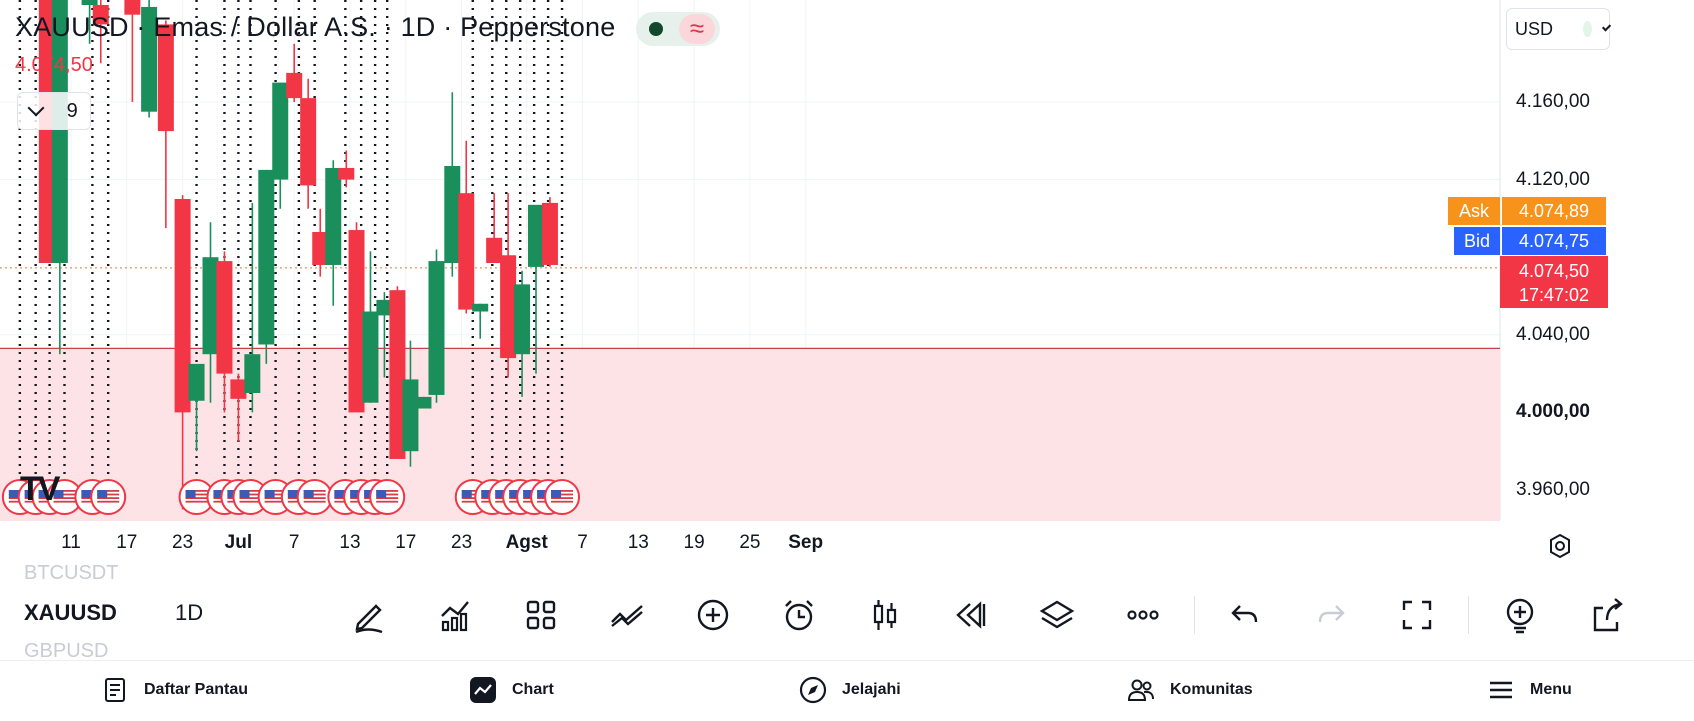 The width and height of the screenshot is (1694, 721). What do you see at coordinates (455, 615) in the screenshot?
I see `indicators-icon` at bounding box center [455, 615].